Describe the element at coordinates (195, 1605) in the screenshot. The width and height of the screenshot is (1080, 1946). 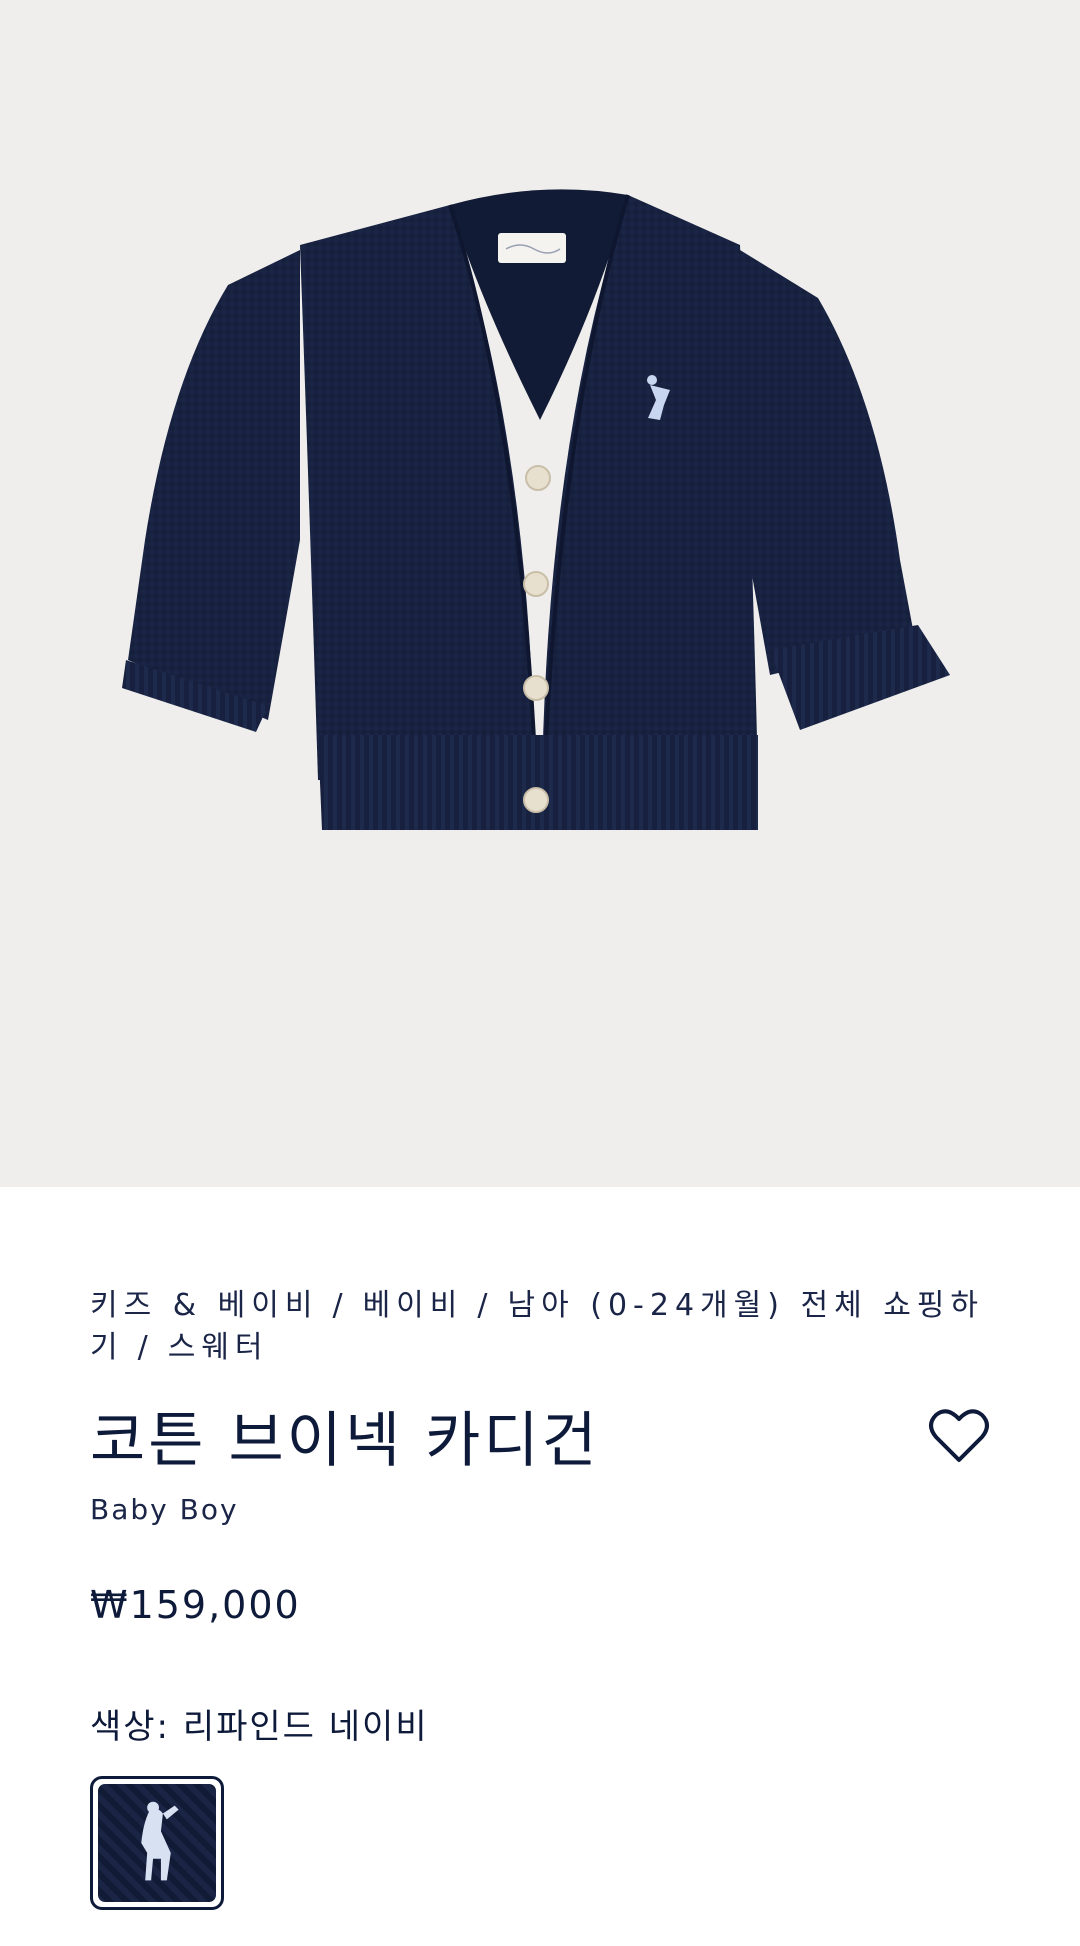
I see `product-price: ₩159,000` at that location.